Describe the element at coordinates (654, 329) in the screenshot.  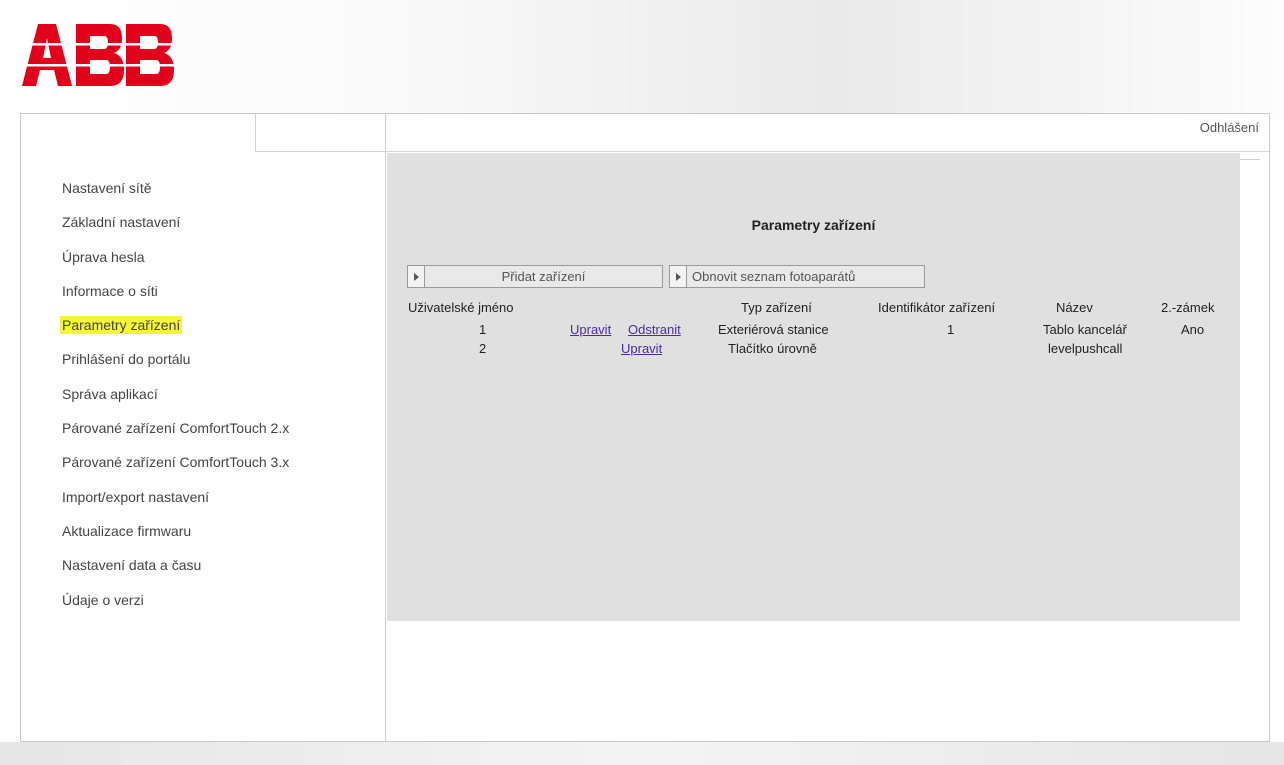
I see `remove-link: Odstranit` at that location.